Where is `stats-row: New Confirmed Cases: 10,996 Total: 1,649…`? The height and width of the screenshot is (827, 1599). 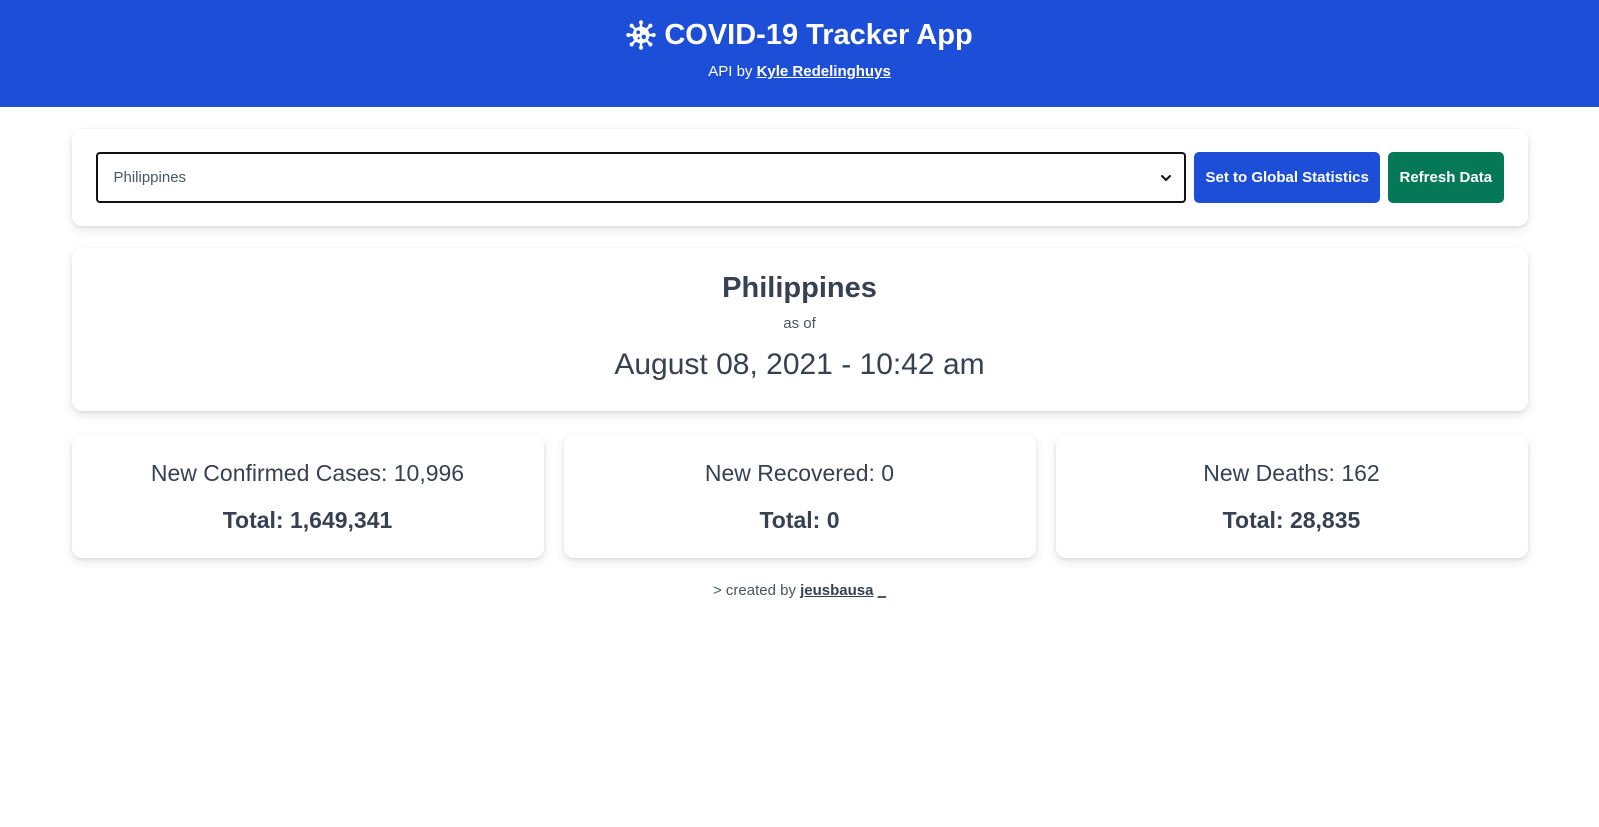 stats-row: New Confirmed Cases: 10,996 Total: 1,649… is located at coordinates (799, 496).